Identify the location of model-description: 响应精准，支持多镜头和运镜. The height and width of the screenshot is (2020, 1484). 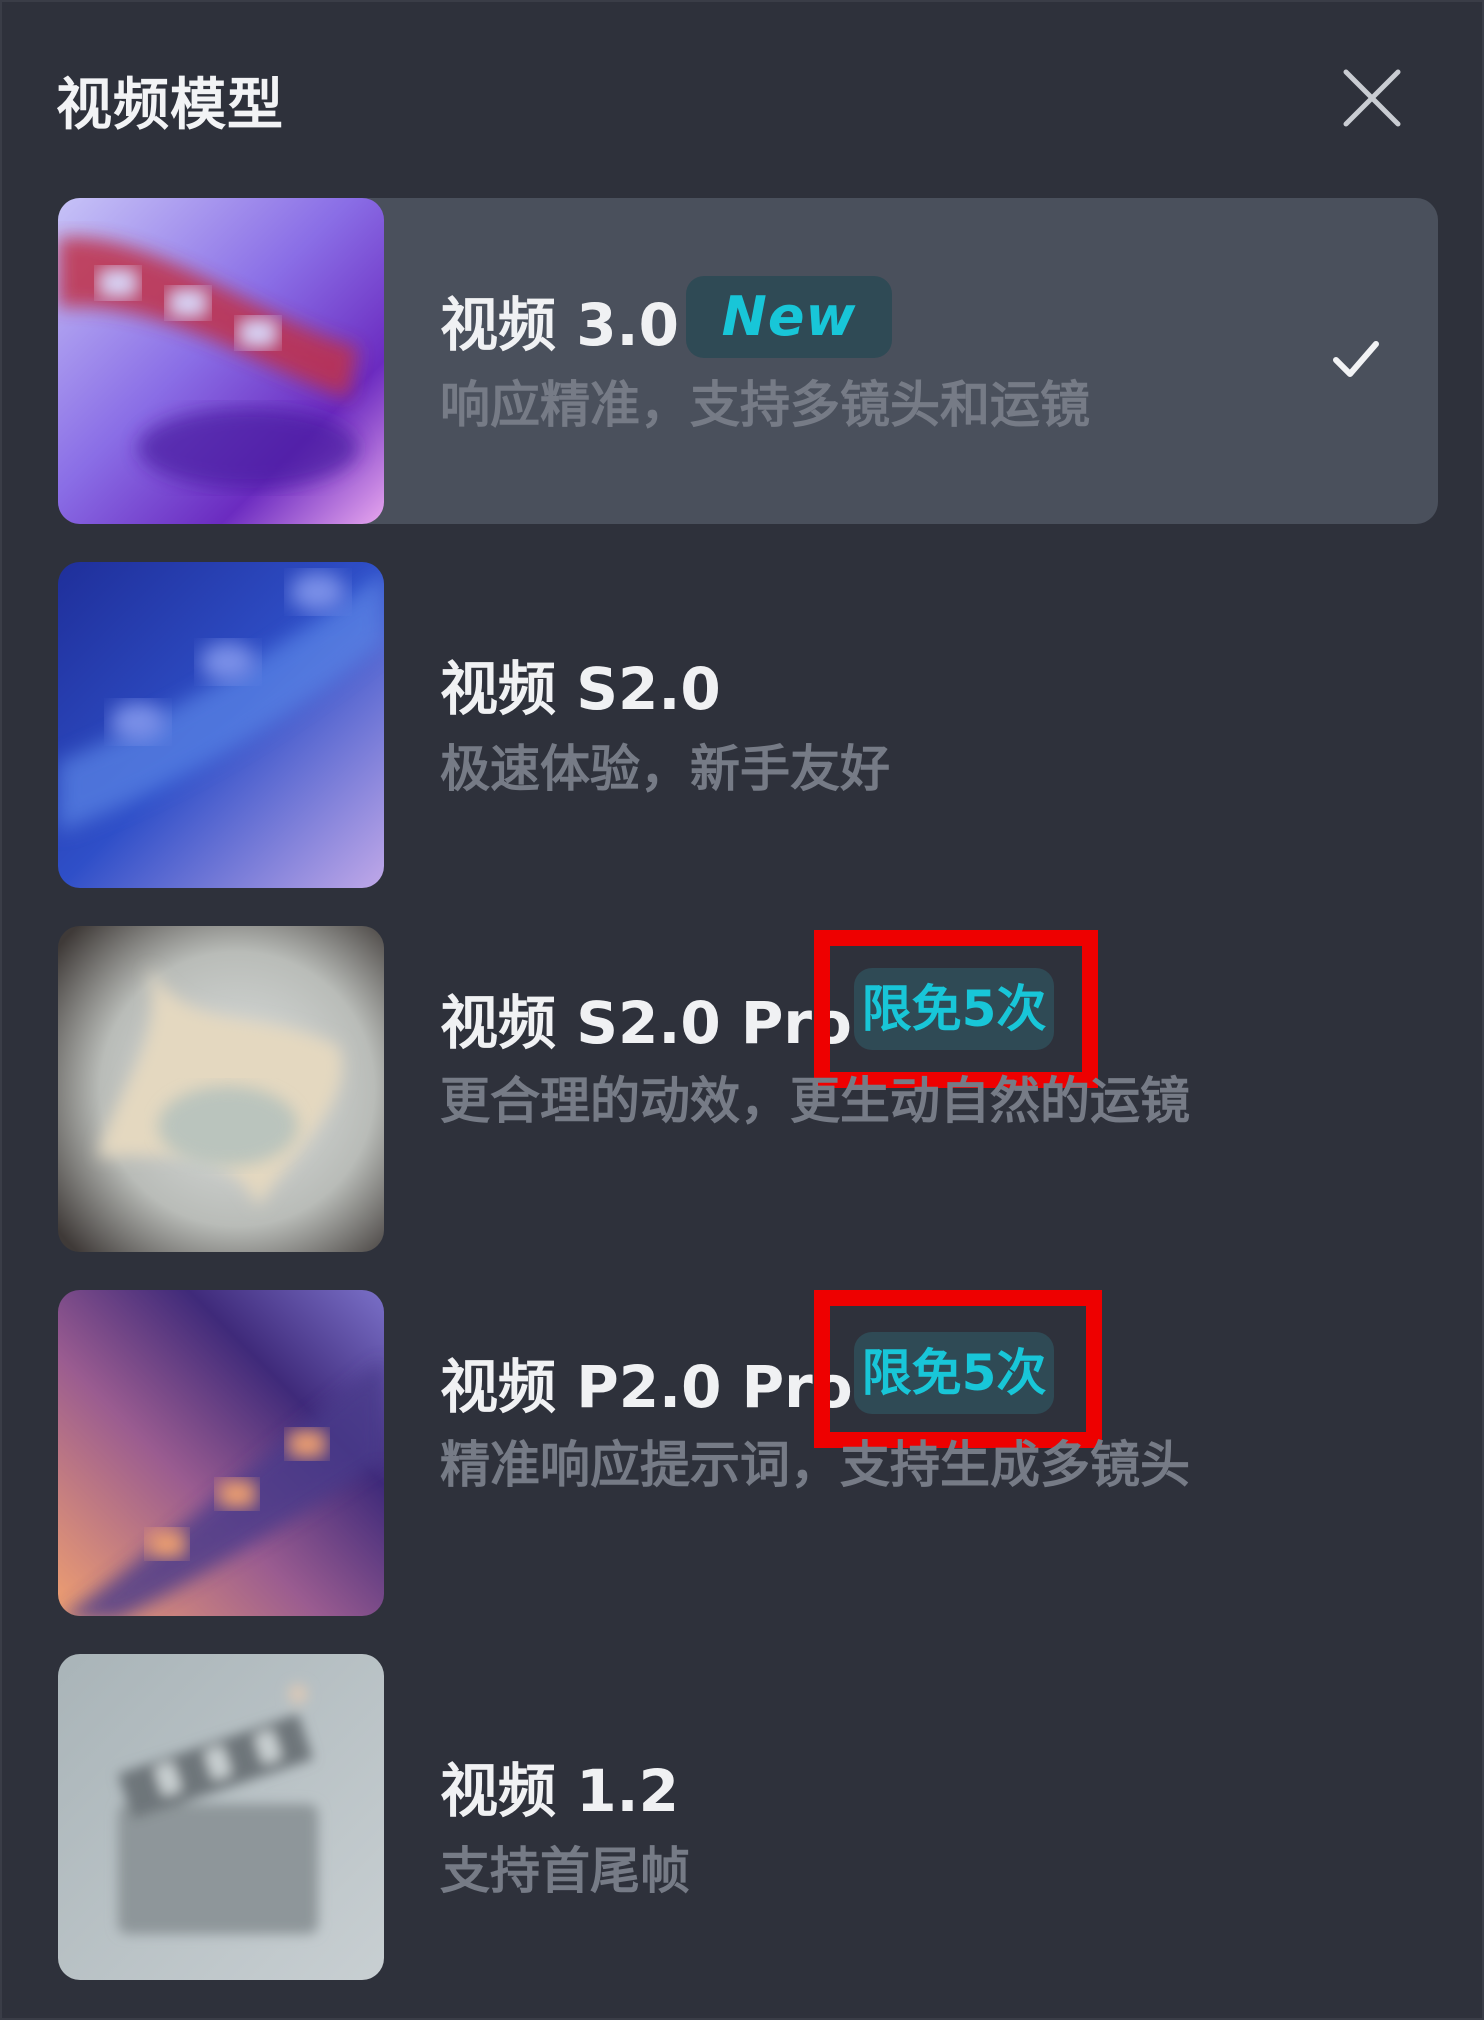
(765, 405).